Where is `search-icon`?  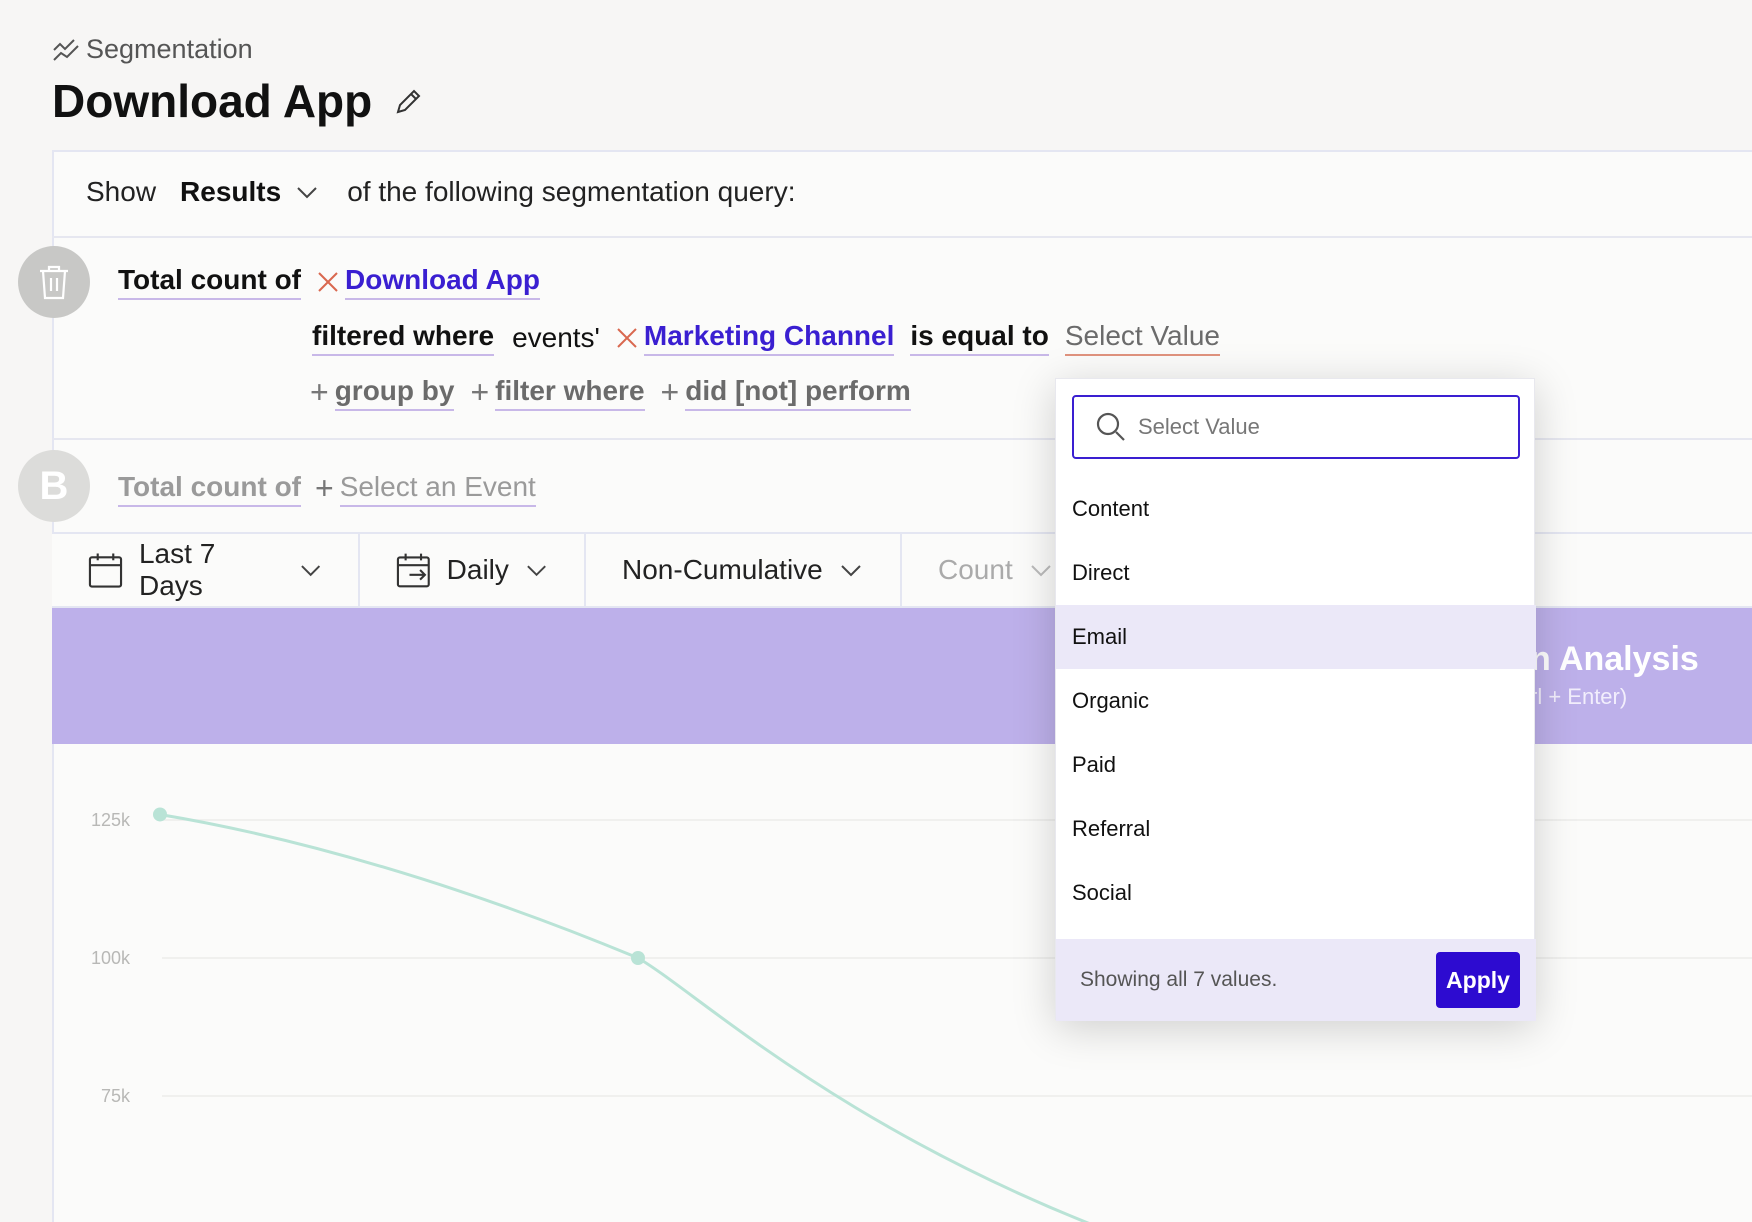 search-icon is located at coordinates (1110, 426).